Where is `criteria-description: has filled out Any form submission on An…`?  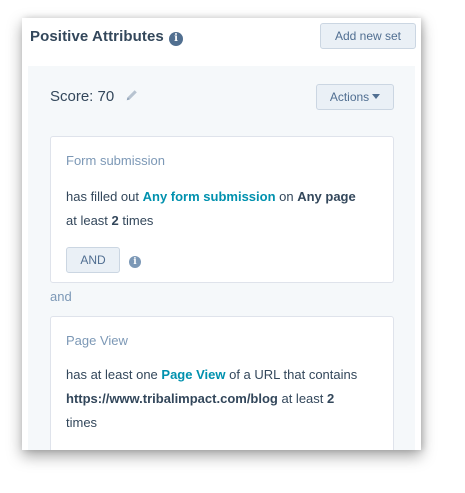 criteria-description: has filled out Any form submission on An… is located at coordinates (225, 209).